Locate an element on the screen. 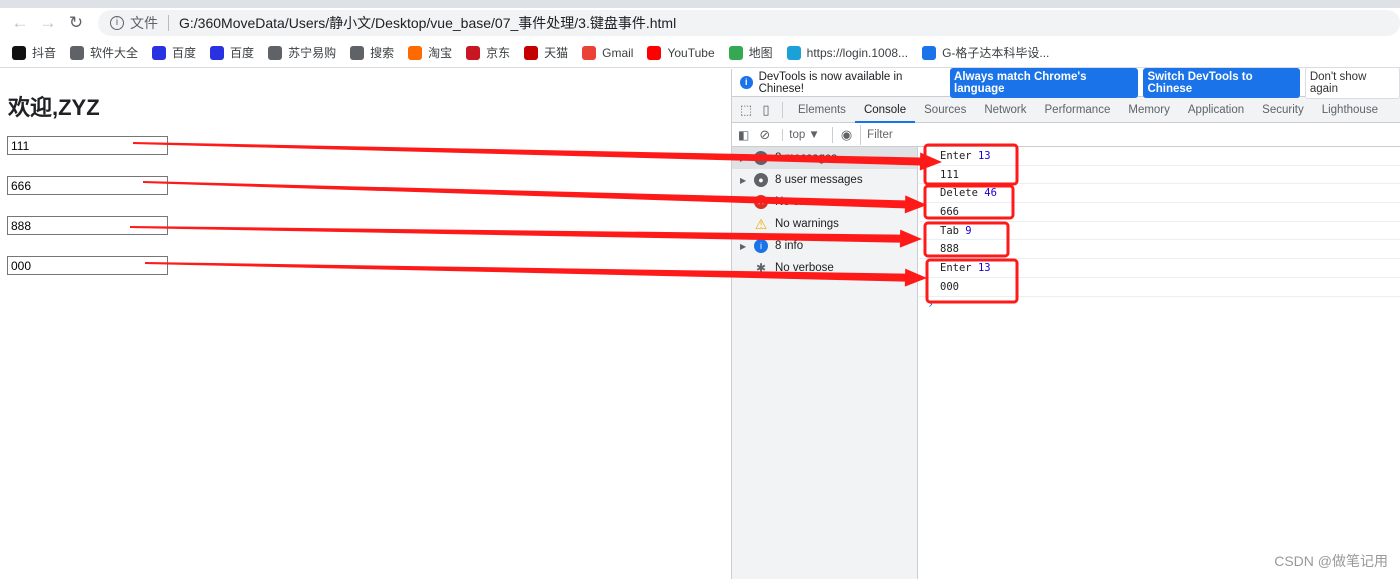  dont-show-again-button: Don't show again is located at coordinates (1352, 82).